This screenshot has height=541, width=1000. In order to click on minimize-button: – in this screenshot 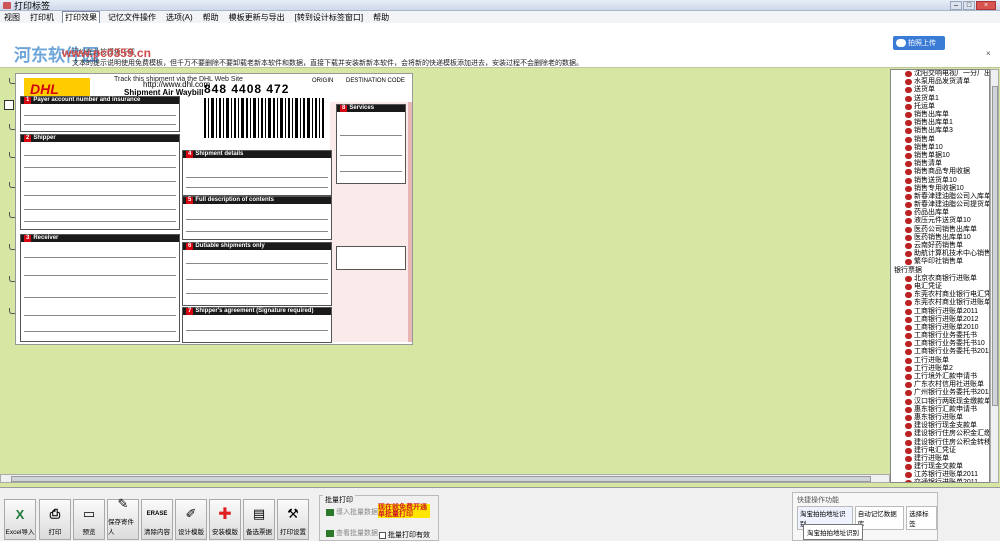, I will do `click(956, 5)`.